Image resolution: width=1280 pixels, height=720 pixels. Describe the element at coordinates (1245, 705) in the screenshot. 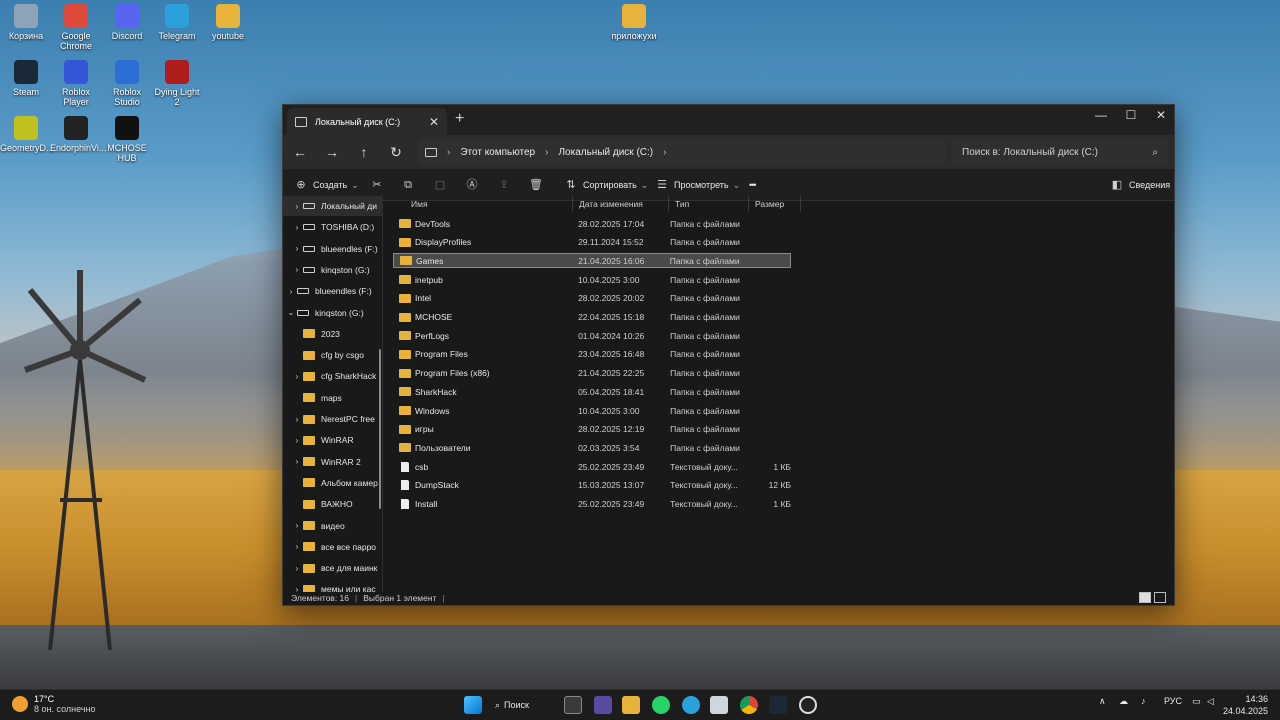

I see `clock: 14:36 24.04.2025` at that location.